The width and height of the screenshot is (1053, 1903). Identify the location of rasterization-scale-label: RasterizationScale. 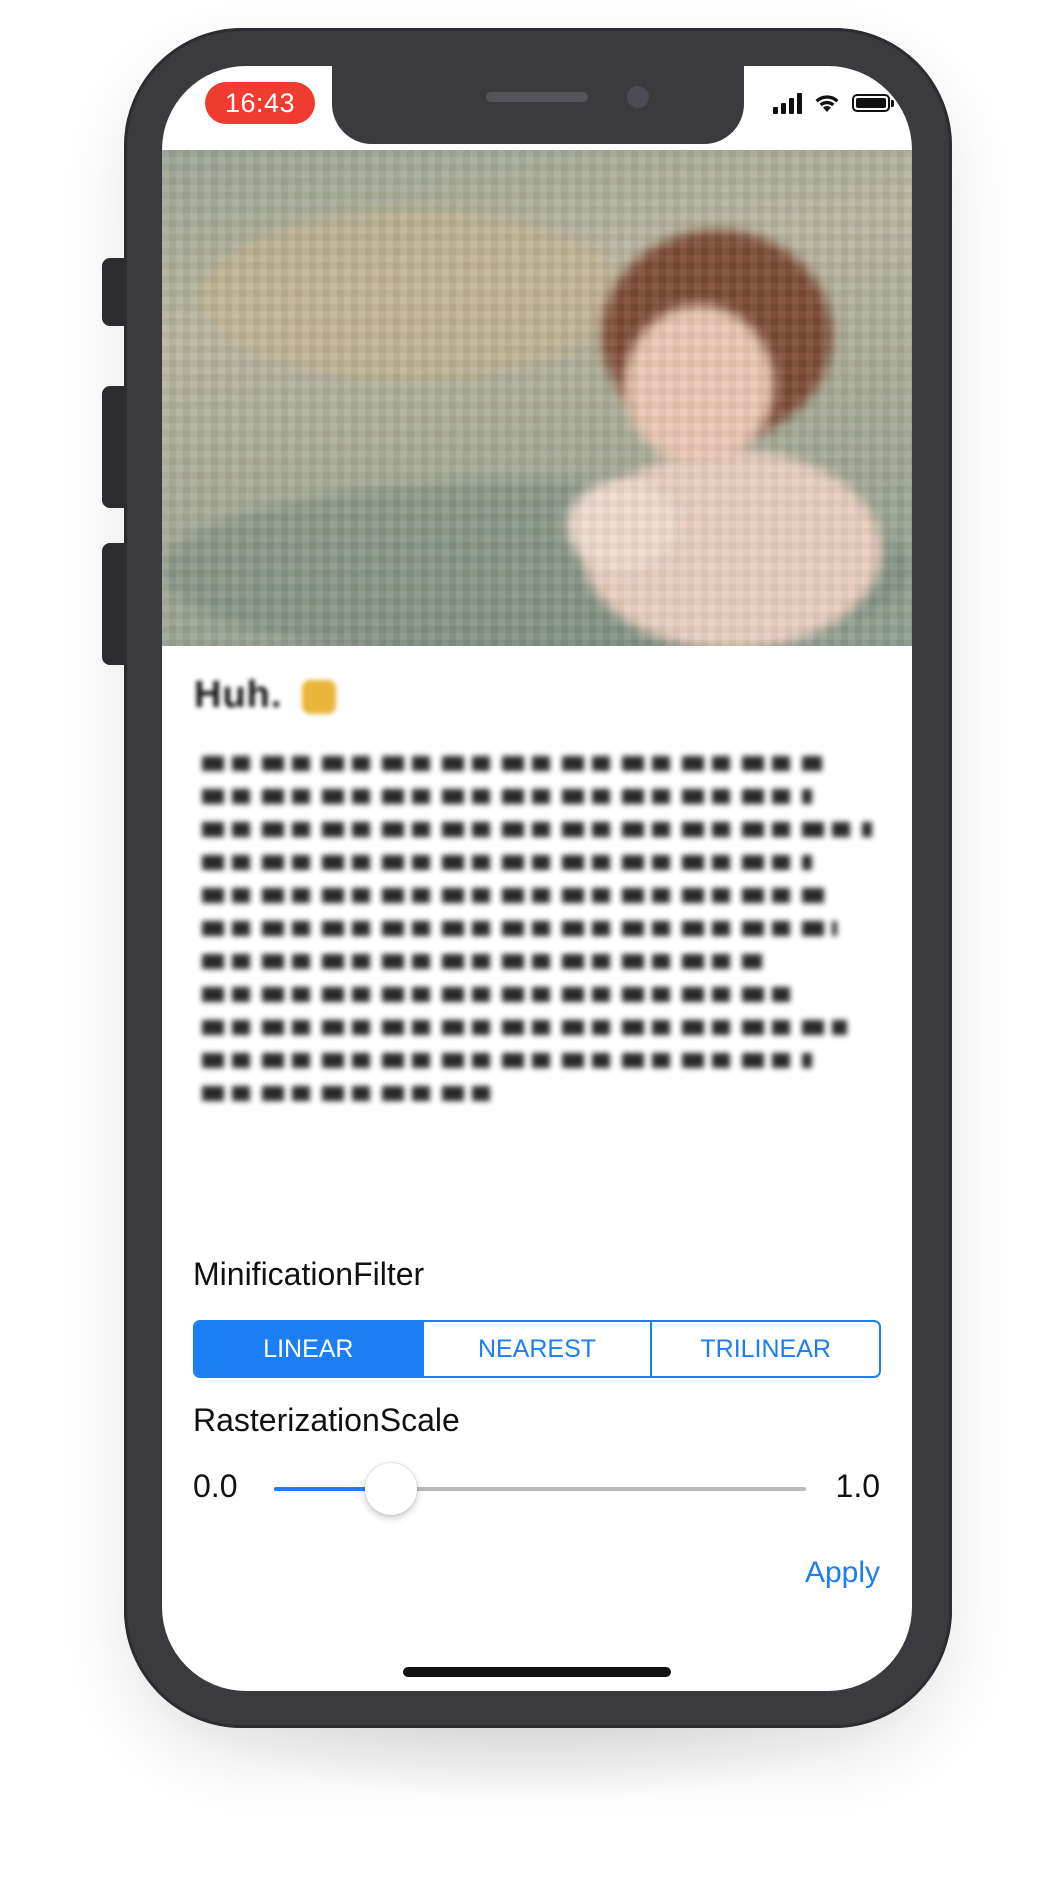
(326, 1420).